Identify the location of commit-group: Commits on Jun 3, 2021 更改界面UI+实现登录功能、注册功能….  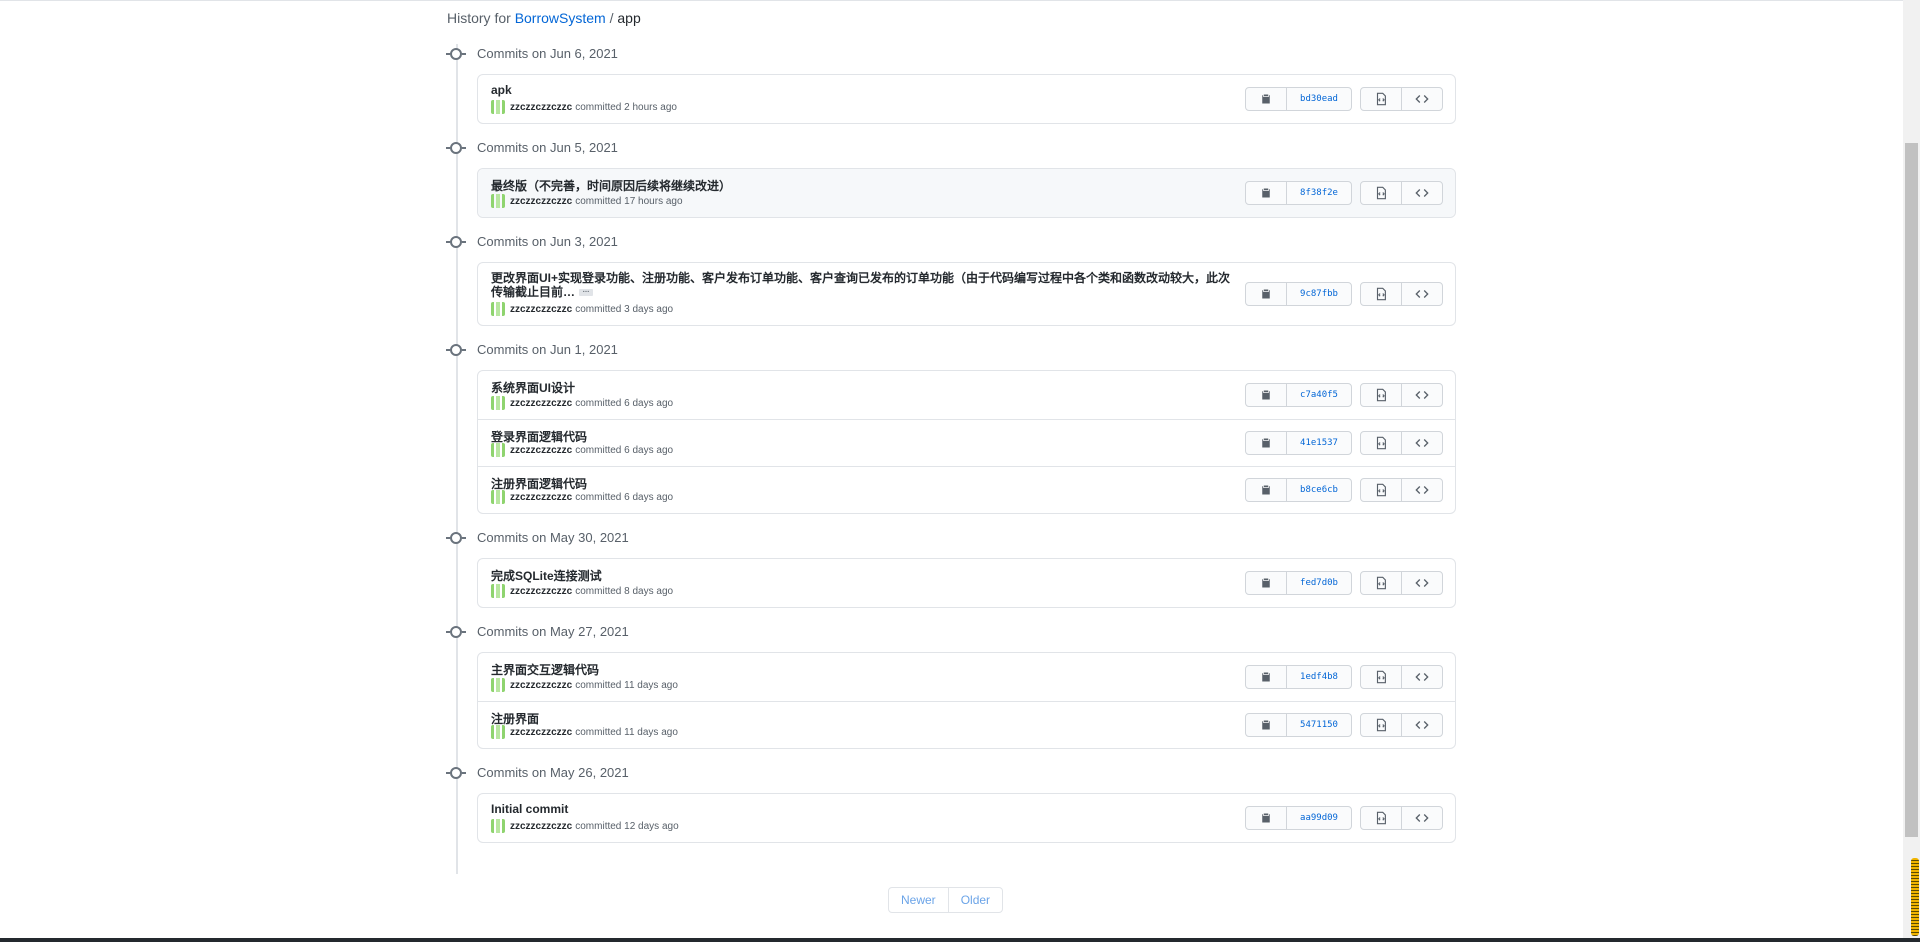
(951, 279).